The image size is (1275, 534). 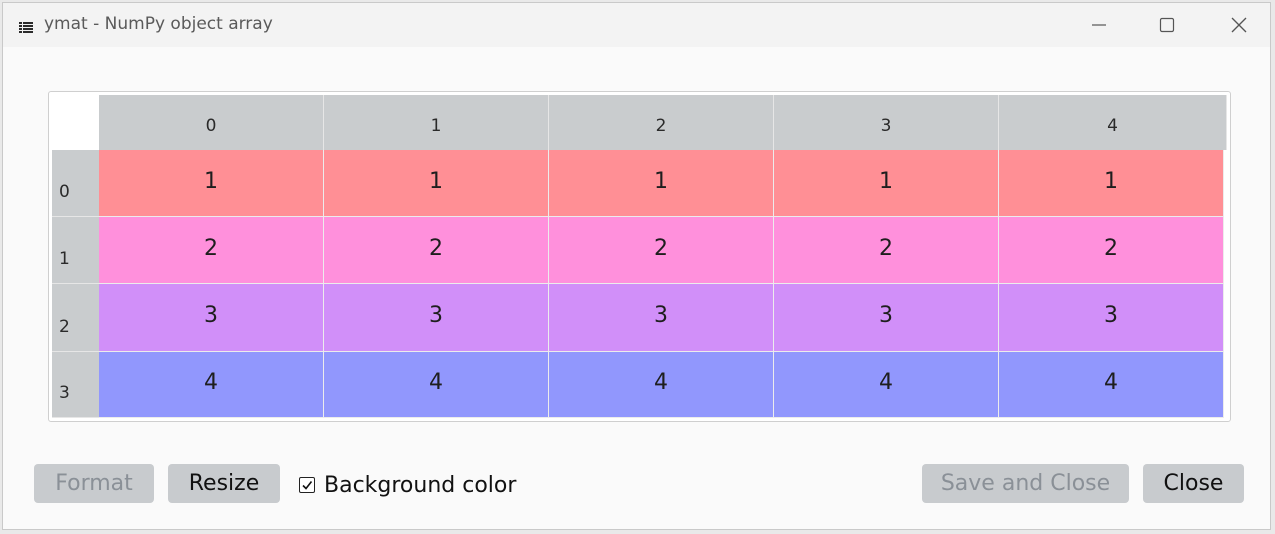 I want to click on format-button: Format, so click(x=94, y=483).